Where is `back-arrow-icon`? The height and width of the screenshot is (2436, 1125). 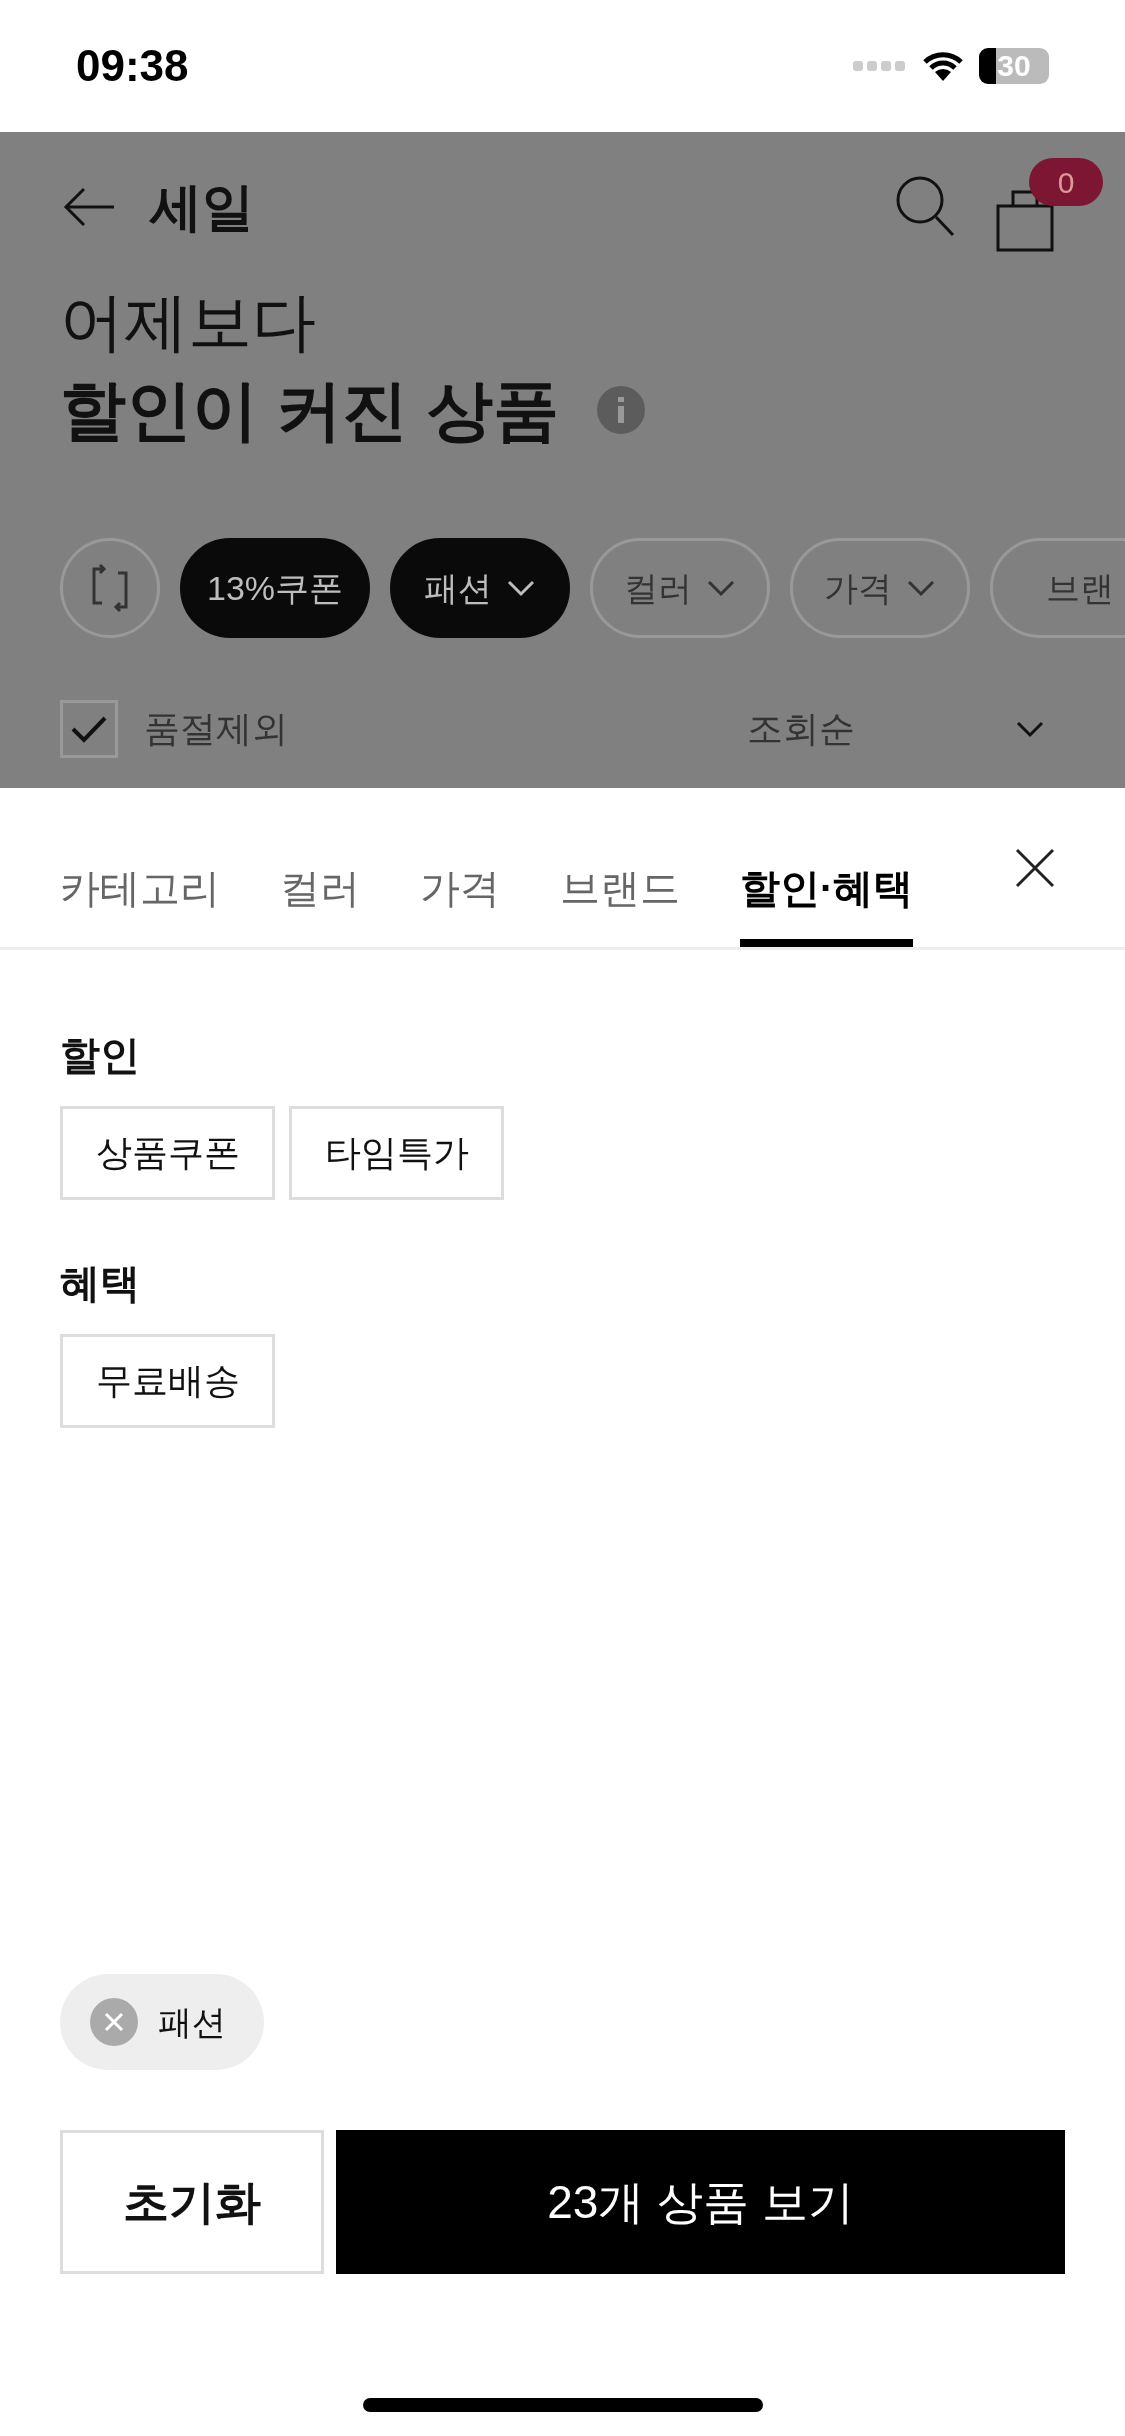 back-arrow-icon is located at coordinates (89, 207).